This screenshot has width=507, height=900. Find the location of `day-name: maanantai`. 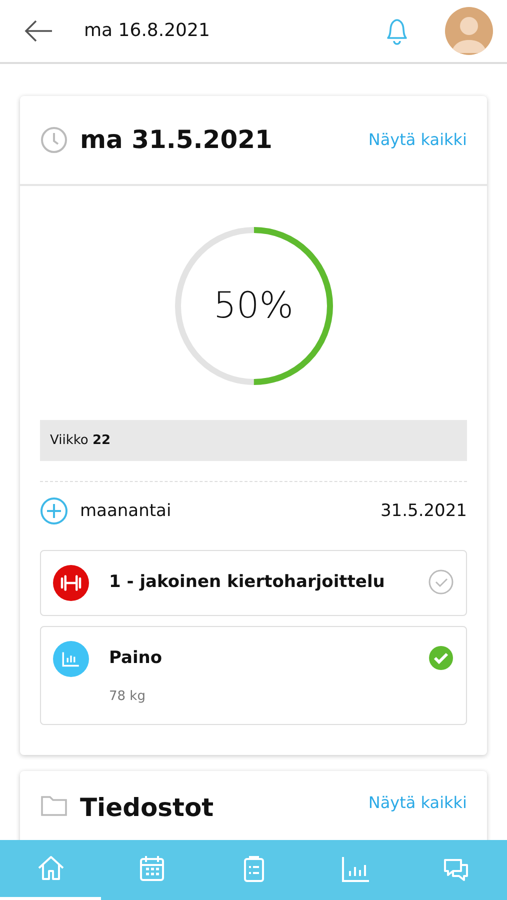

day-name: maanantai is located at coordinates (126, 510).